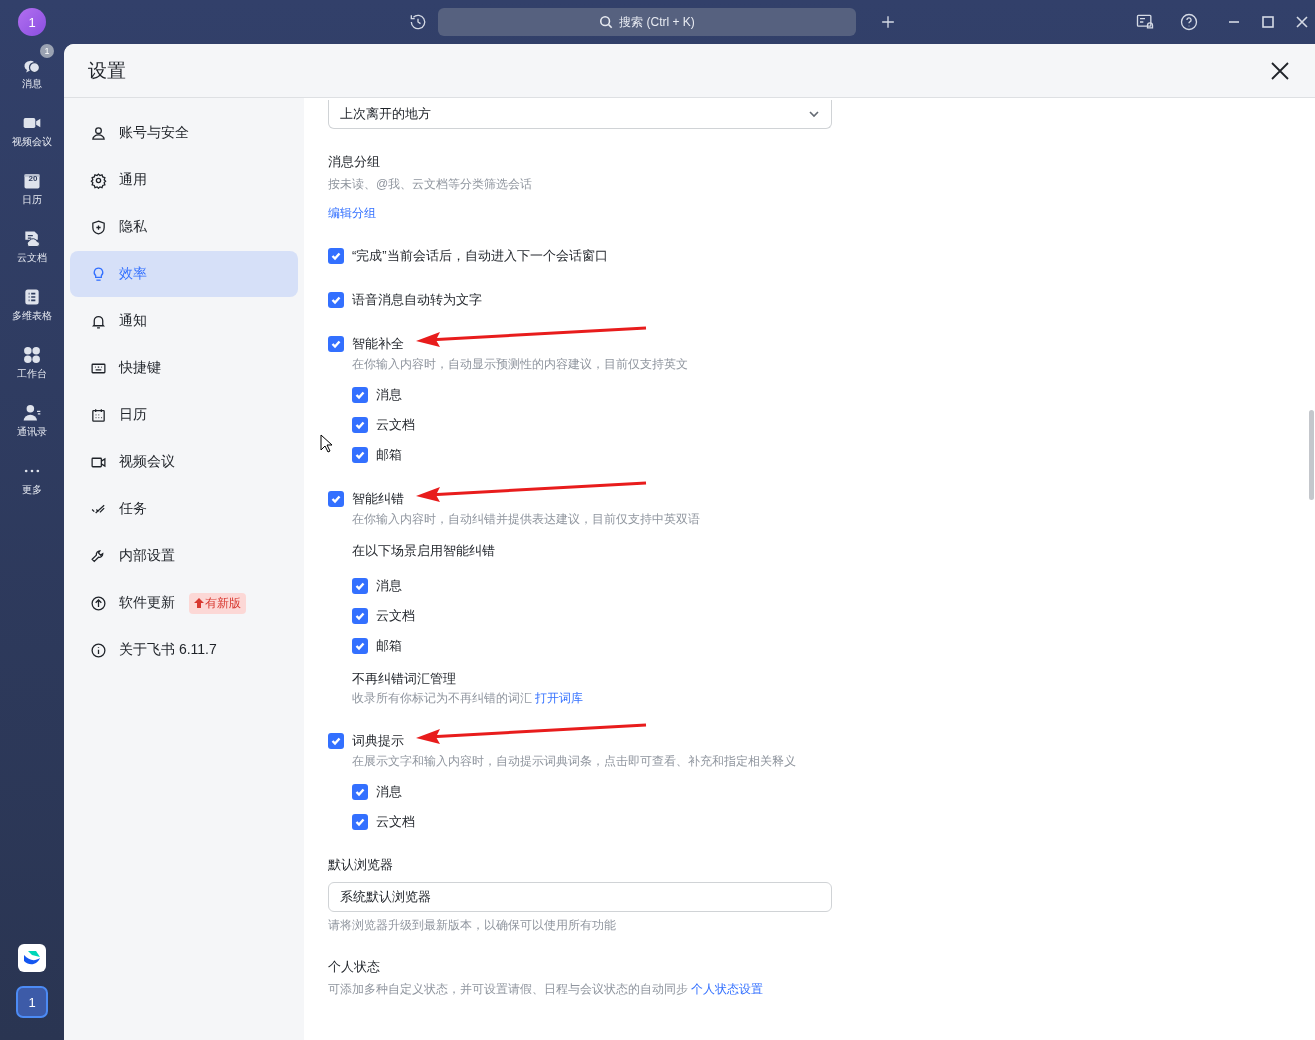  Describe the element at coordinates (32, 413) in the screenshot. I see `contact-icon` at that location.